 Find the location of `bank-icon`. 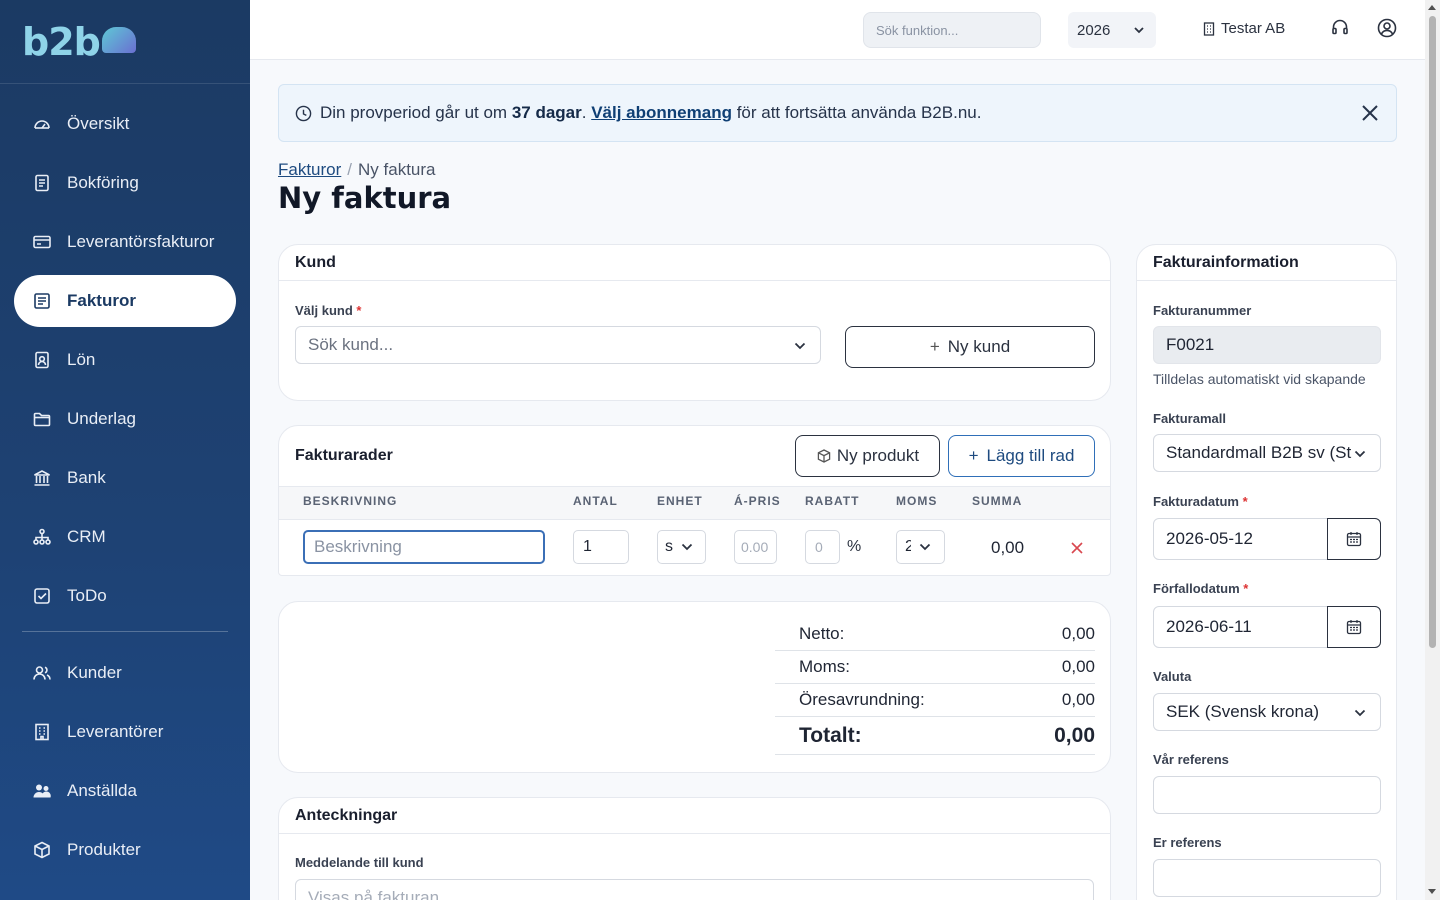

bank-icon is located at coordinates (42, 478).